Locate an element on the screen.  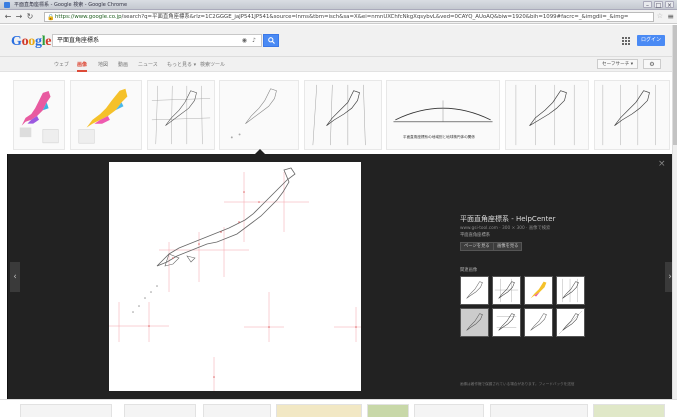
search-input: 平面直角座標系 ◉ ♪ is located at coordinates (157, 40).